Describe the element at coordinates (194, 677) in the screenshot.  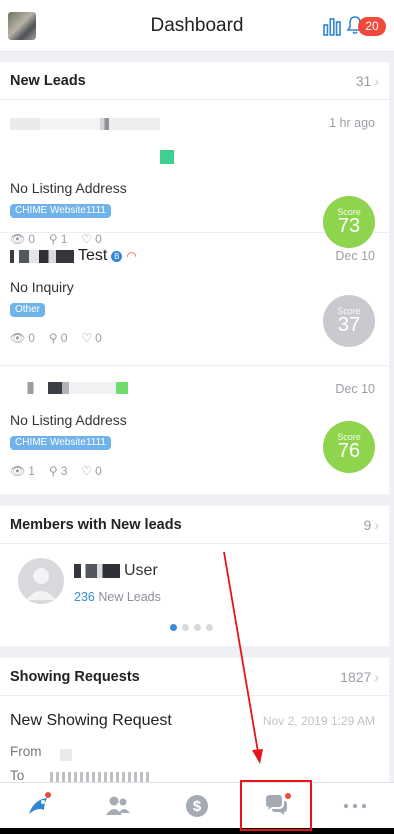
I see `showing-header: Showing Requests 1827 ›` at that location.